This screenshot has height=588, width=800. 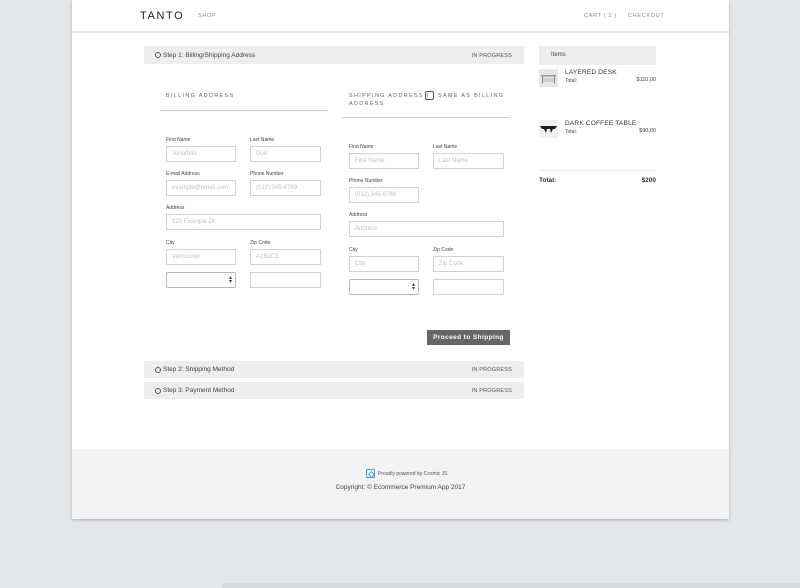 I want to click on billing-country-select: ▴ ▾, so click(x=201, y=280).